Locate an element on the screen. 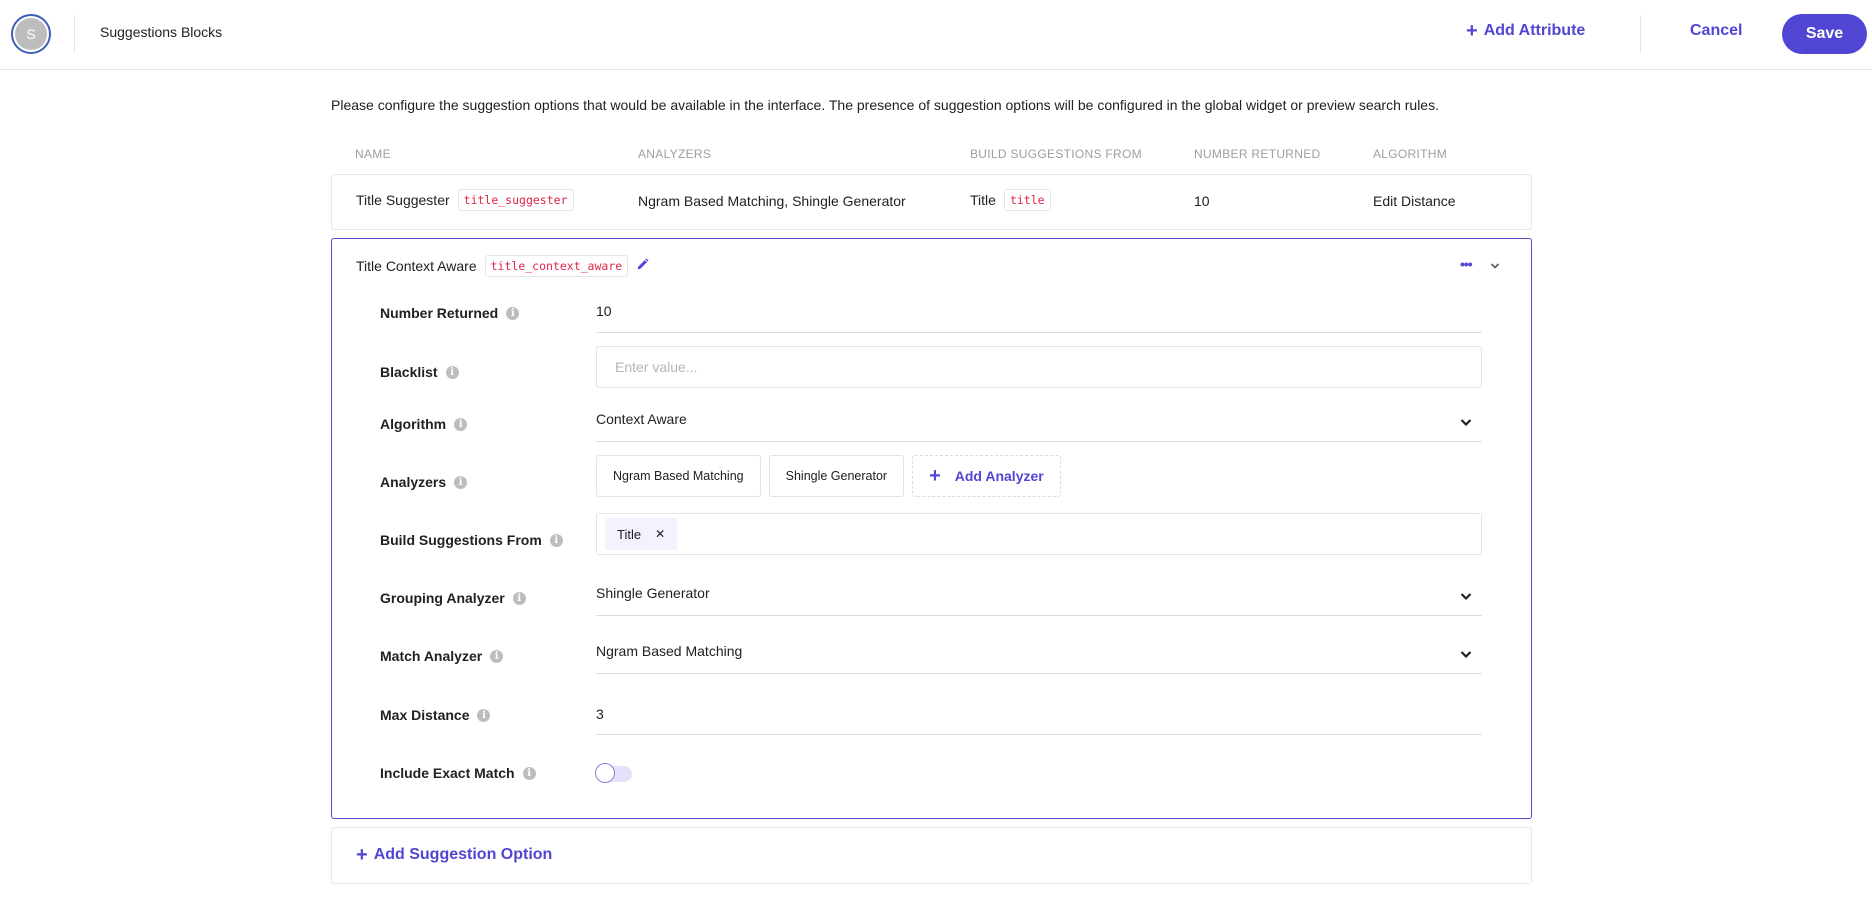  match-analyzer-select: Ngram Based Matching is located at coordinates (1039, 654).